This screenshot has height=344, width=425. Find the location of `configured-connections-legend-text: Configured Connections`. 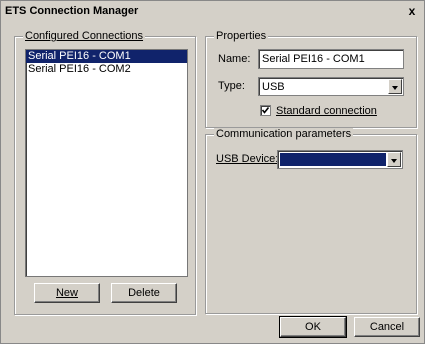

configured-connections-legend-text: Configured Connections is located at coordinates (84, 36).